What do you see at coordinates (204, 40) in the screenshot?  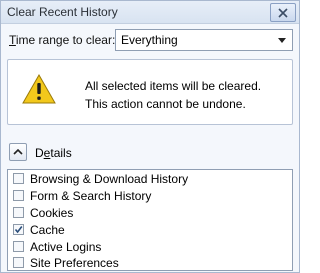 I see `time-range-select: Everything` at bounding box center [204, 40].